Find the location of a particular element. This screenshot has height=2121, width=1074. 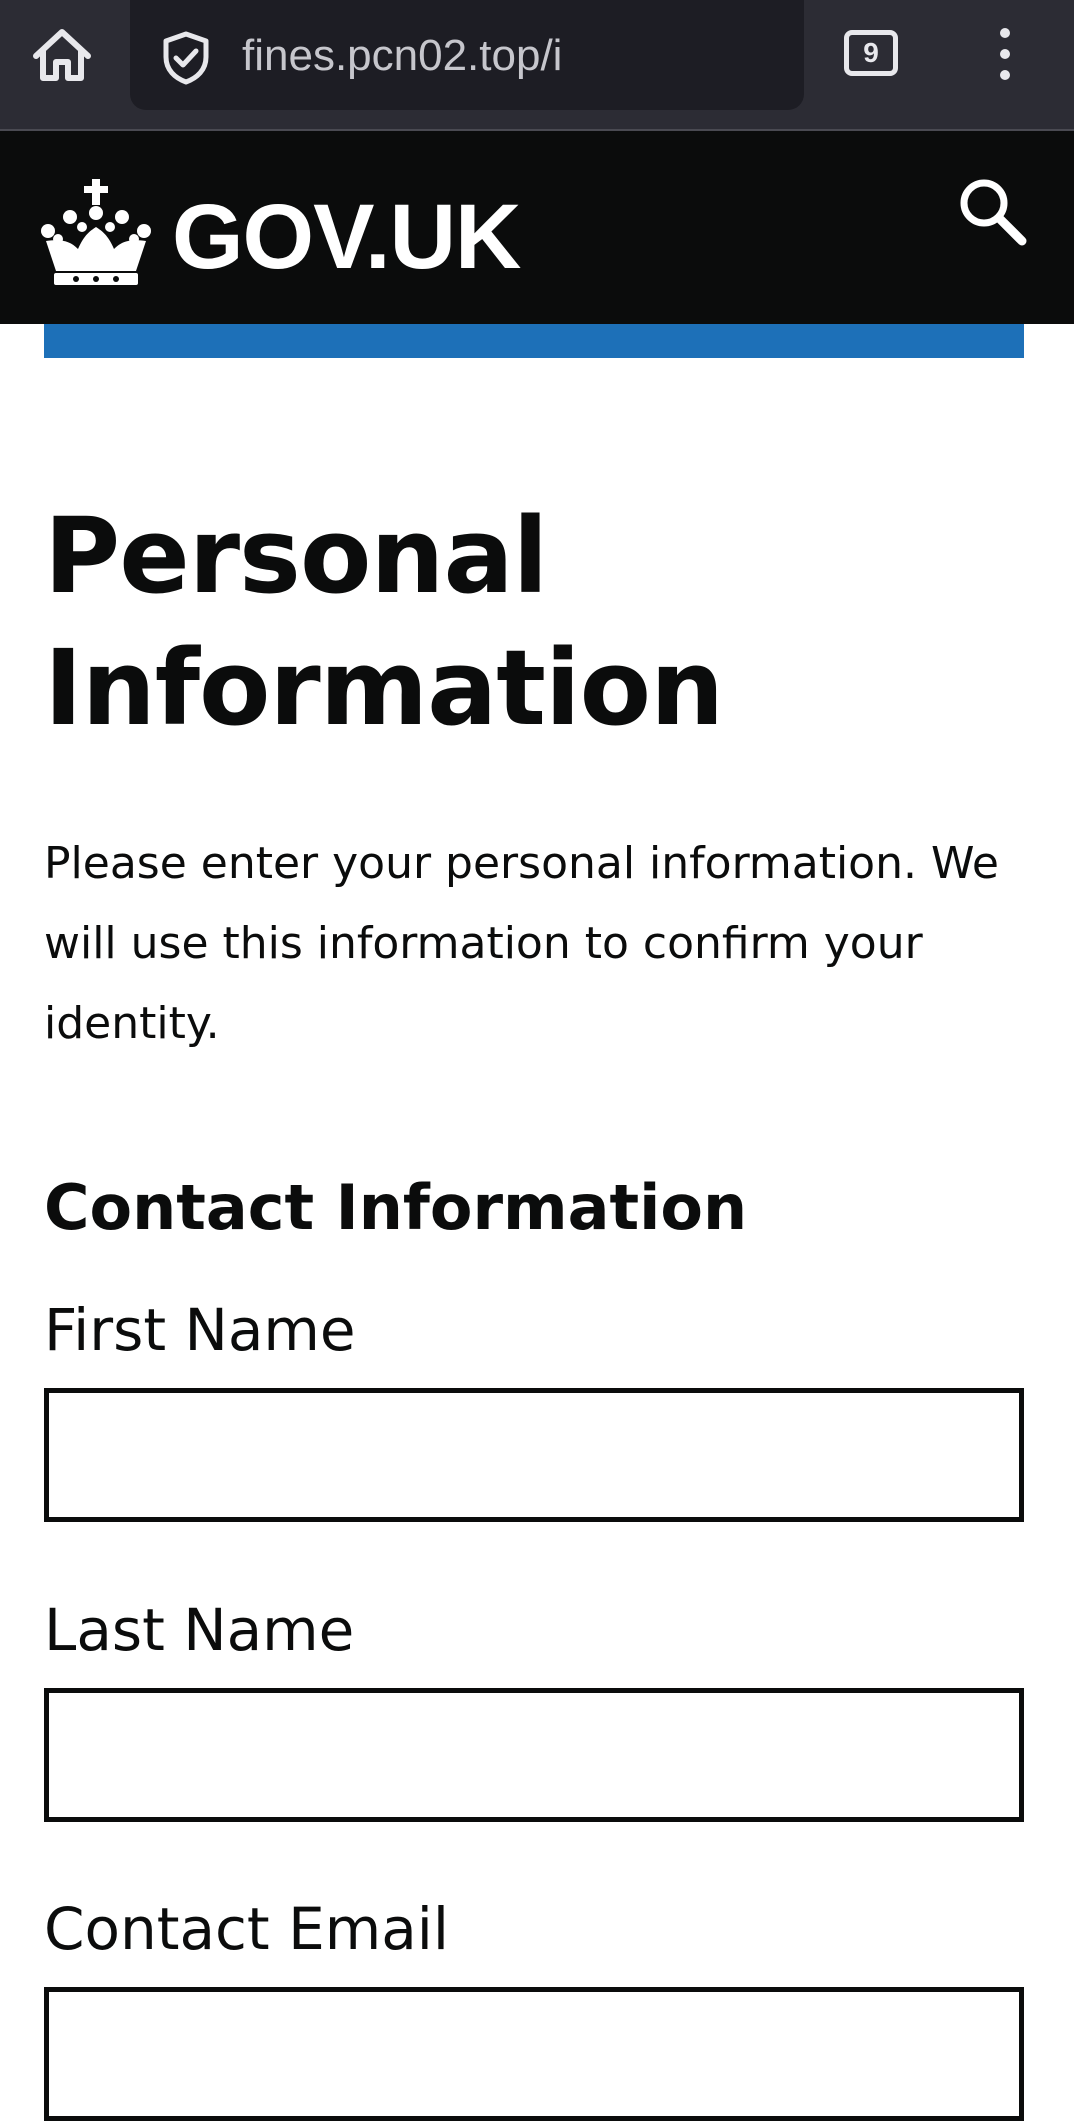

address-bar: fines.pcn02.top/i is located at coordinates (467, 55).